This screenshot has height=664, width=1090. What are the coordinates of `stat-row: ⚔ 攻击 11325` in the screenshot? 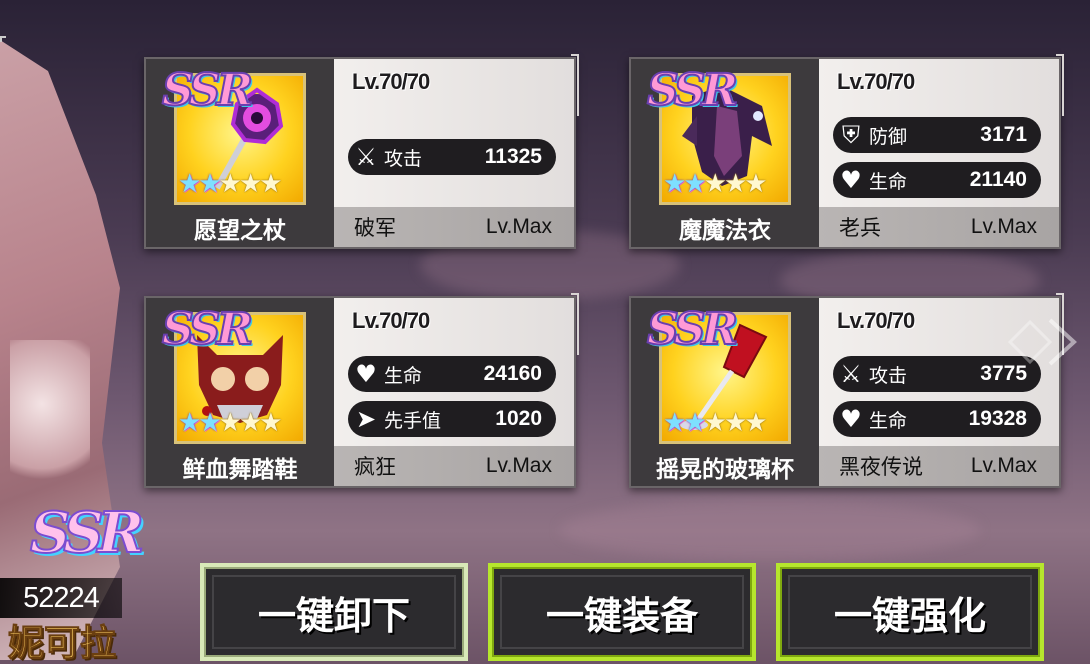 It's located at (452, 157).